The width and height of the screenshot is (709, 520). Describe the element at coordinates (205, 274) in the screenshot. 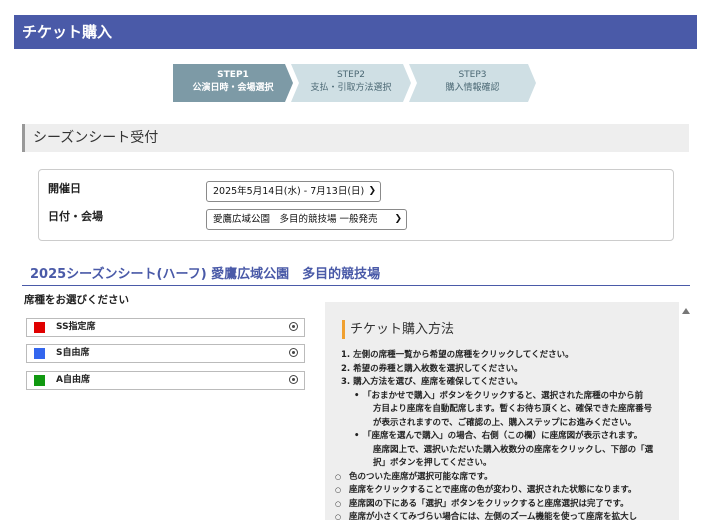

I see `season-title: 2025シーズンシート(ハーフ) 愛鷹広域公園 多目的競技場` at that location.